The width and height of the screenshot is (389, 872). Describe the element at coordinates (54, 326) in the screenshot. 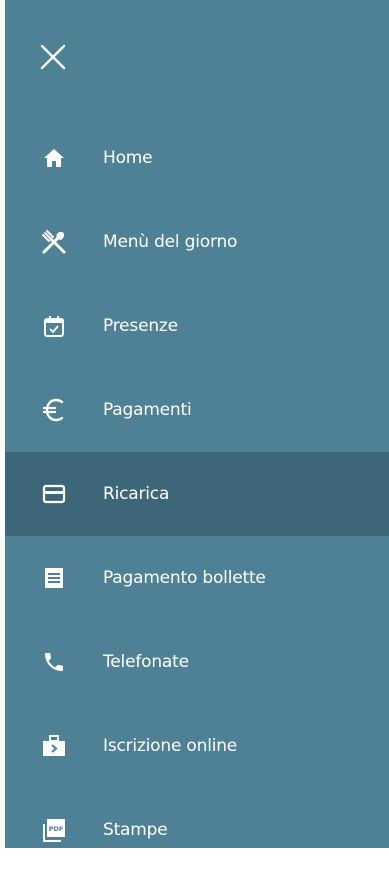

I see `calendar-check-icon` at that location.